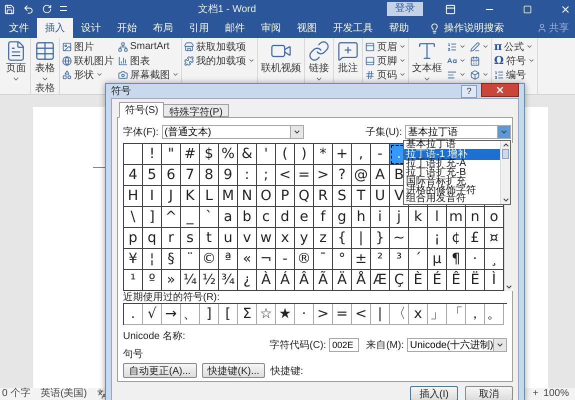 The width and height of the screenshot is (575, 400). What do you see at coordinates (45, 89) in the screenshot?
I see `group-label: 表格` at bounding box center [45, 89].